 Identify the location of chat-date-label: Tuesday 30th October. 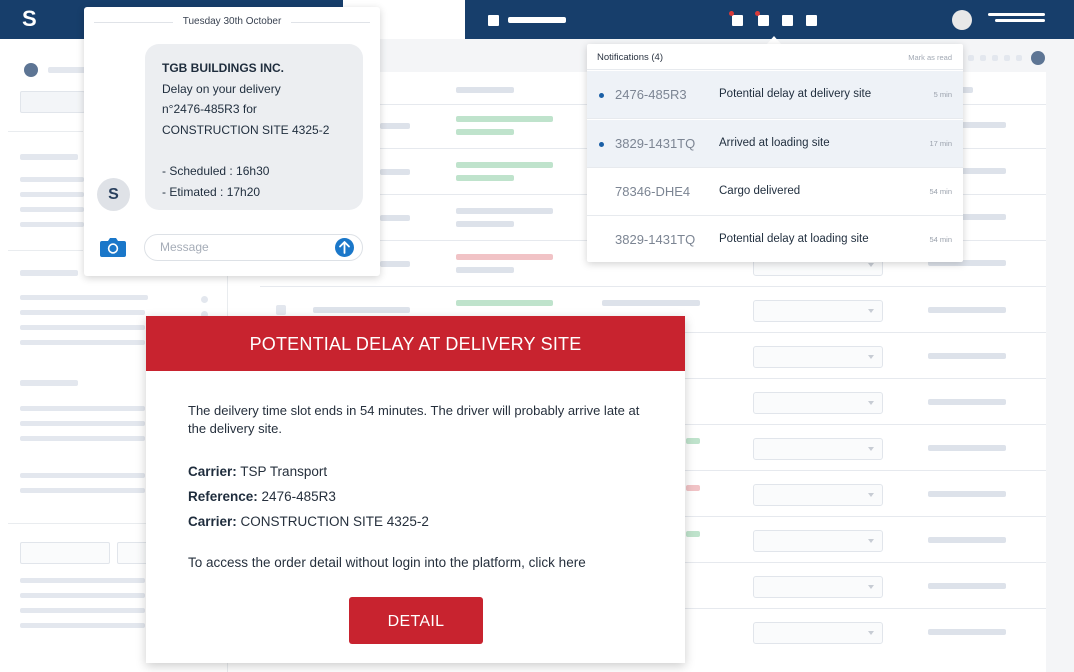
(232, 21).